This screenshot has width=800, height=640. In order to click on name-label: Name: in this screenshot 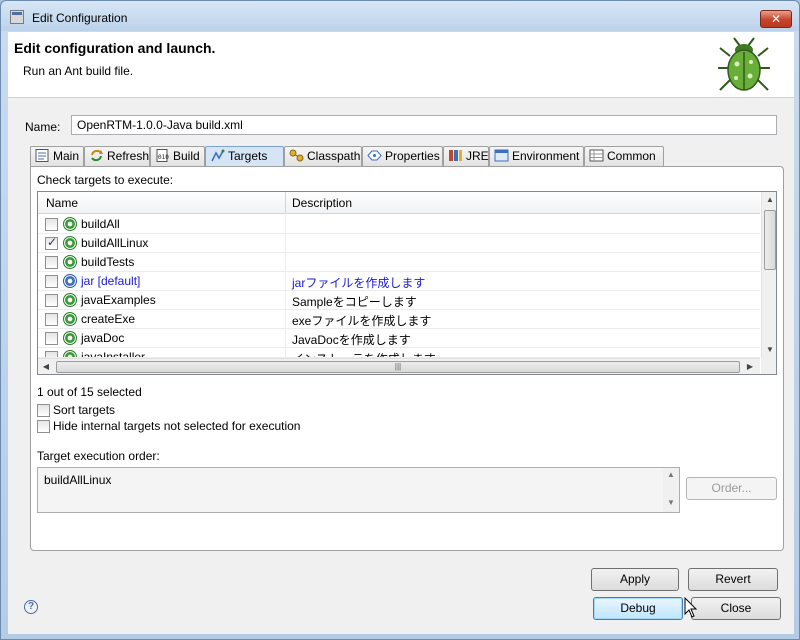, I will do `click(43, 127)`.